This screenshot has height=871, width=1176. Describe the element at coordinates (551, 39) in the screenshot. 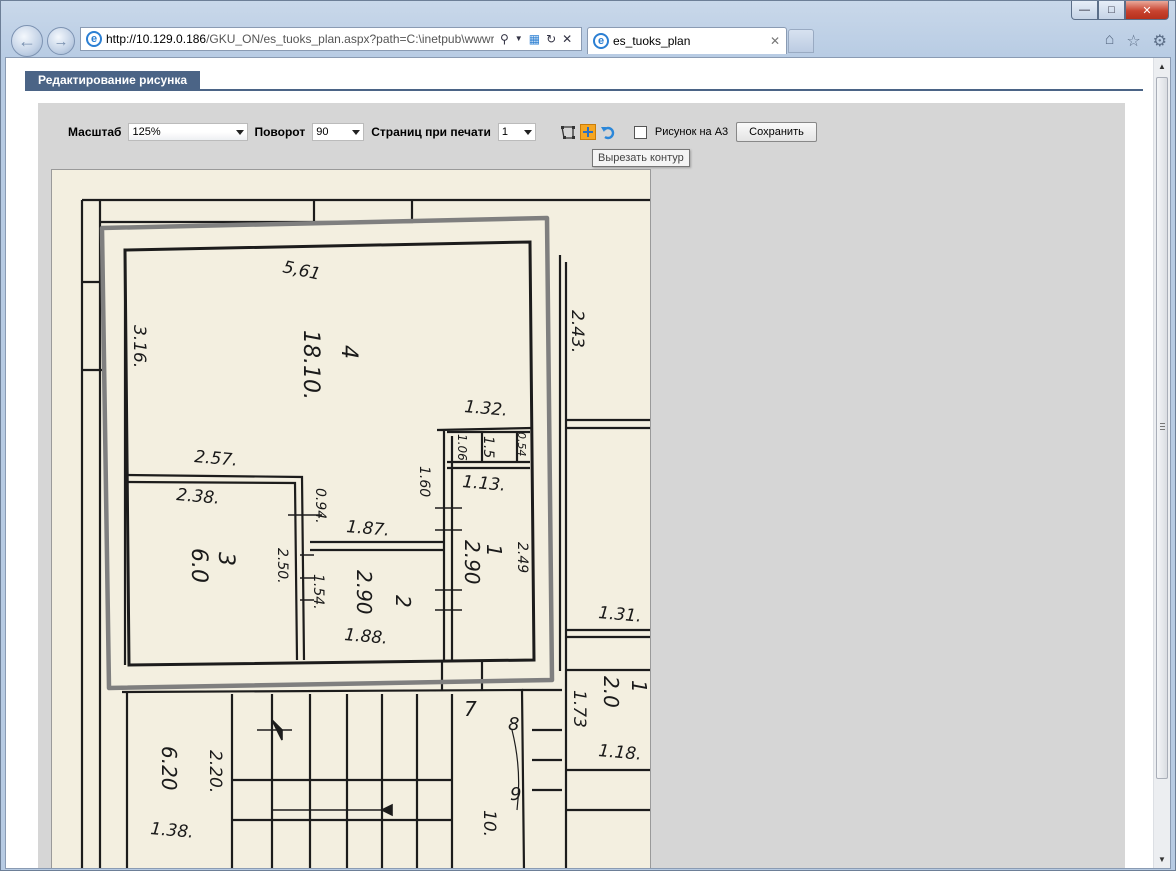

I see `refresh-icon: ↻` at that location.